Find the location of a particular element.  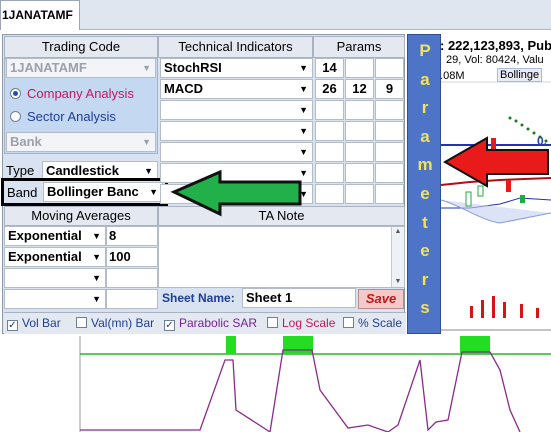

checkbox--scale: % Scale is located at coordinates (372, 323).